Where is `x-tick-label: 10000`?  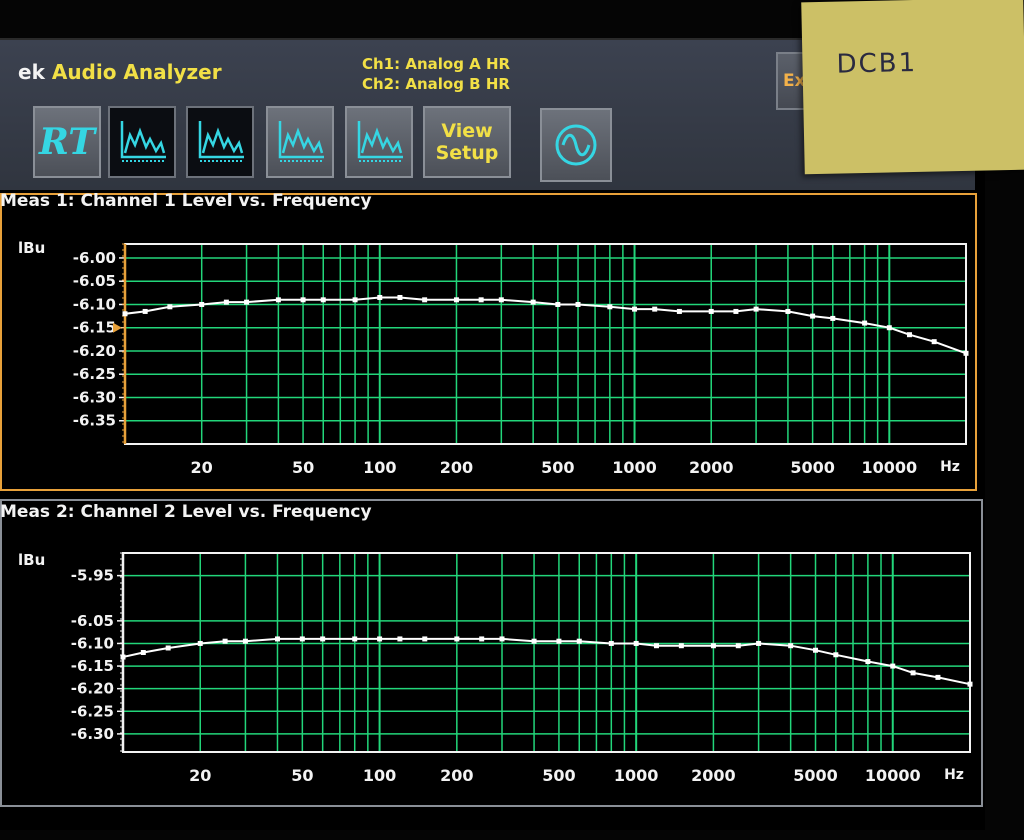
x-tick-label: 10000 is located at coordinates (893, 775).